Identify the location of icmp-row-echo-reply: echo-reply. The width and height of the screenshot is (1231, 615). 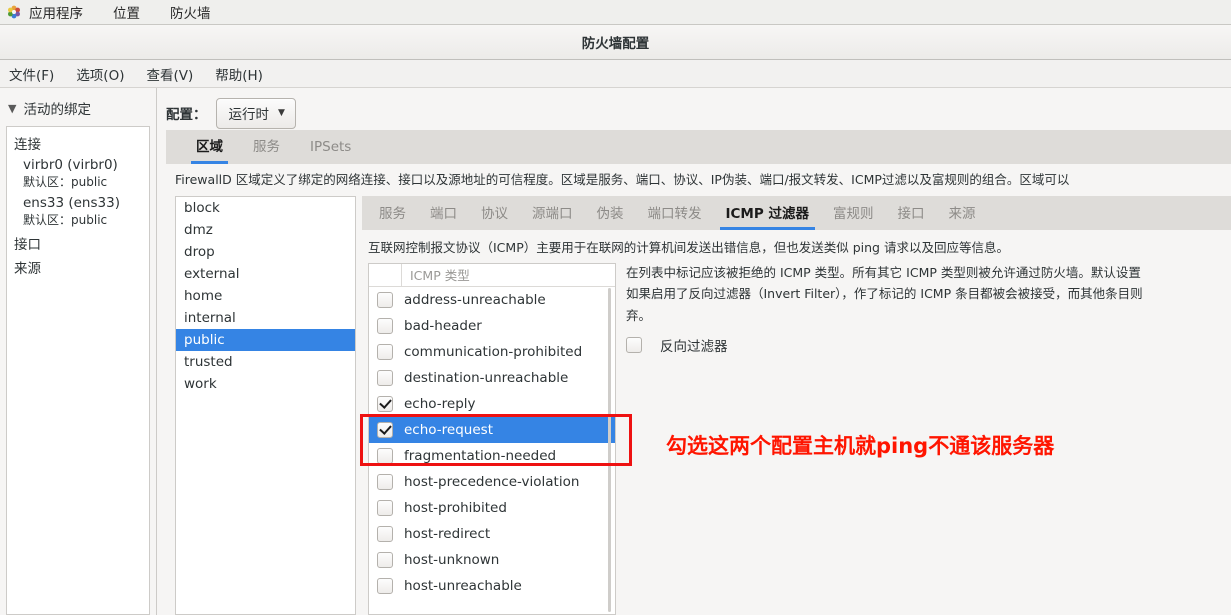
(492, 404).